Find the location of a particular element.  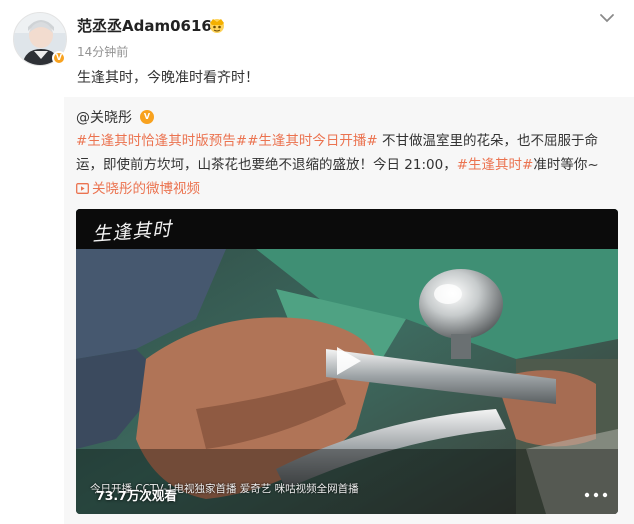

timestamp: 14分钟前 is located at coordinates (102, 51).